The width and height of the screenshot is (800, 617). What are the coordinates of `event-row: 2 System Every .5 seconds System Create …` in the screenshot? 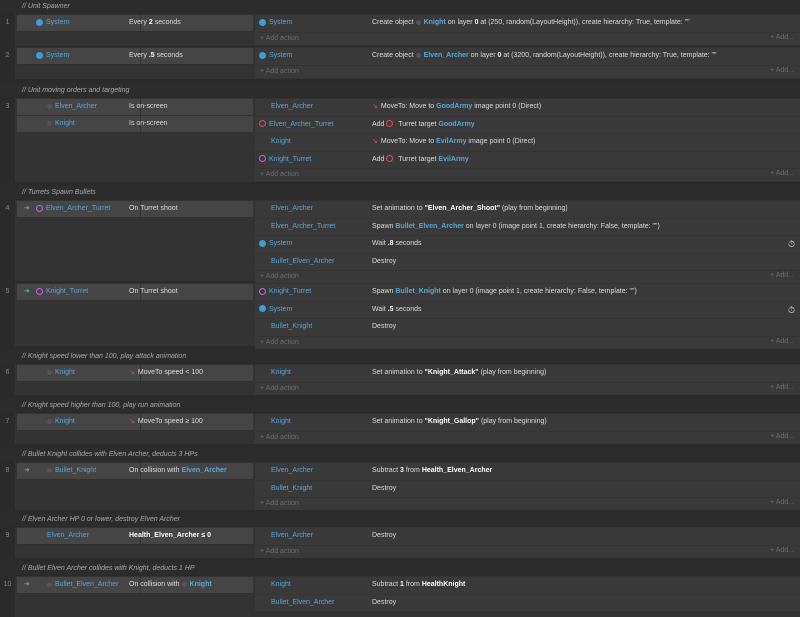 It's located at (400, 63).